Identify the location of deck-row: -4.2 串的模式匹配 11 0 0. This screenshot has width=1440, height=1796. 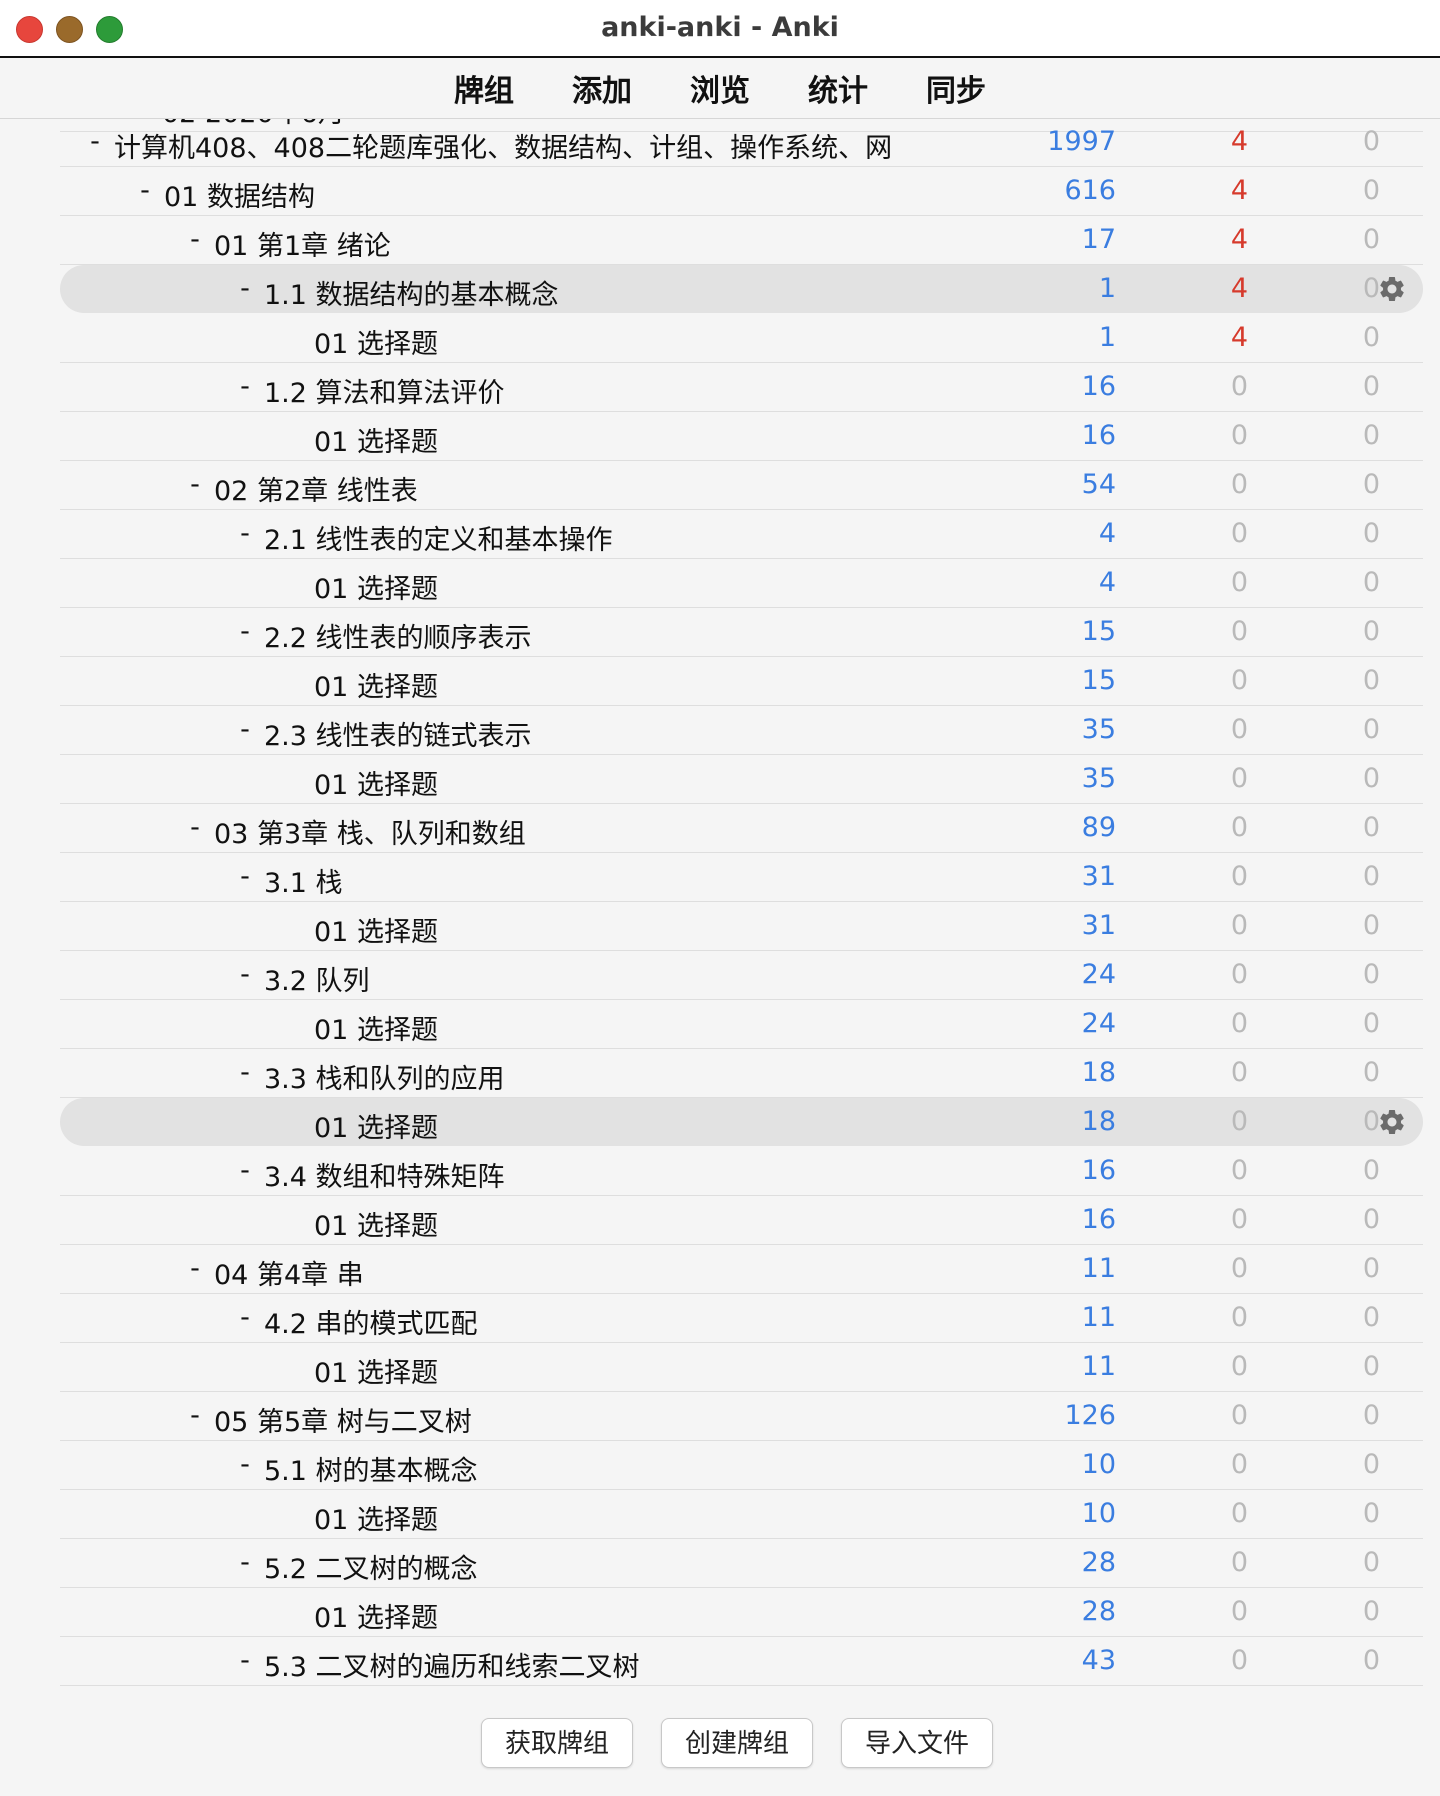
(741, 1318).